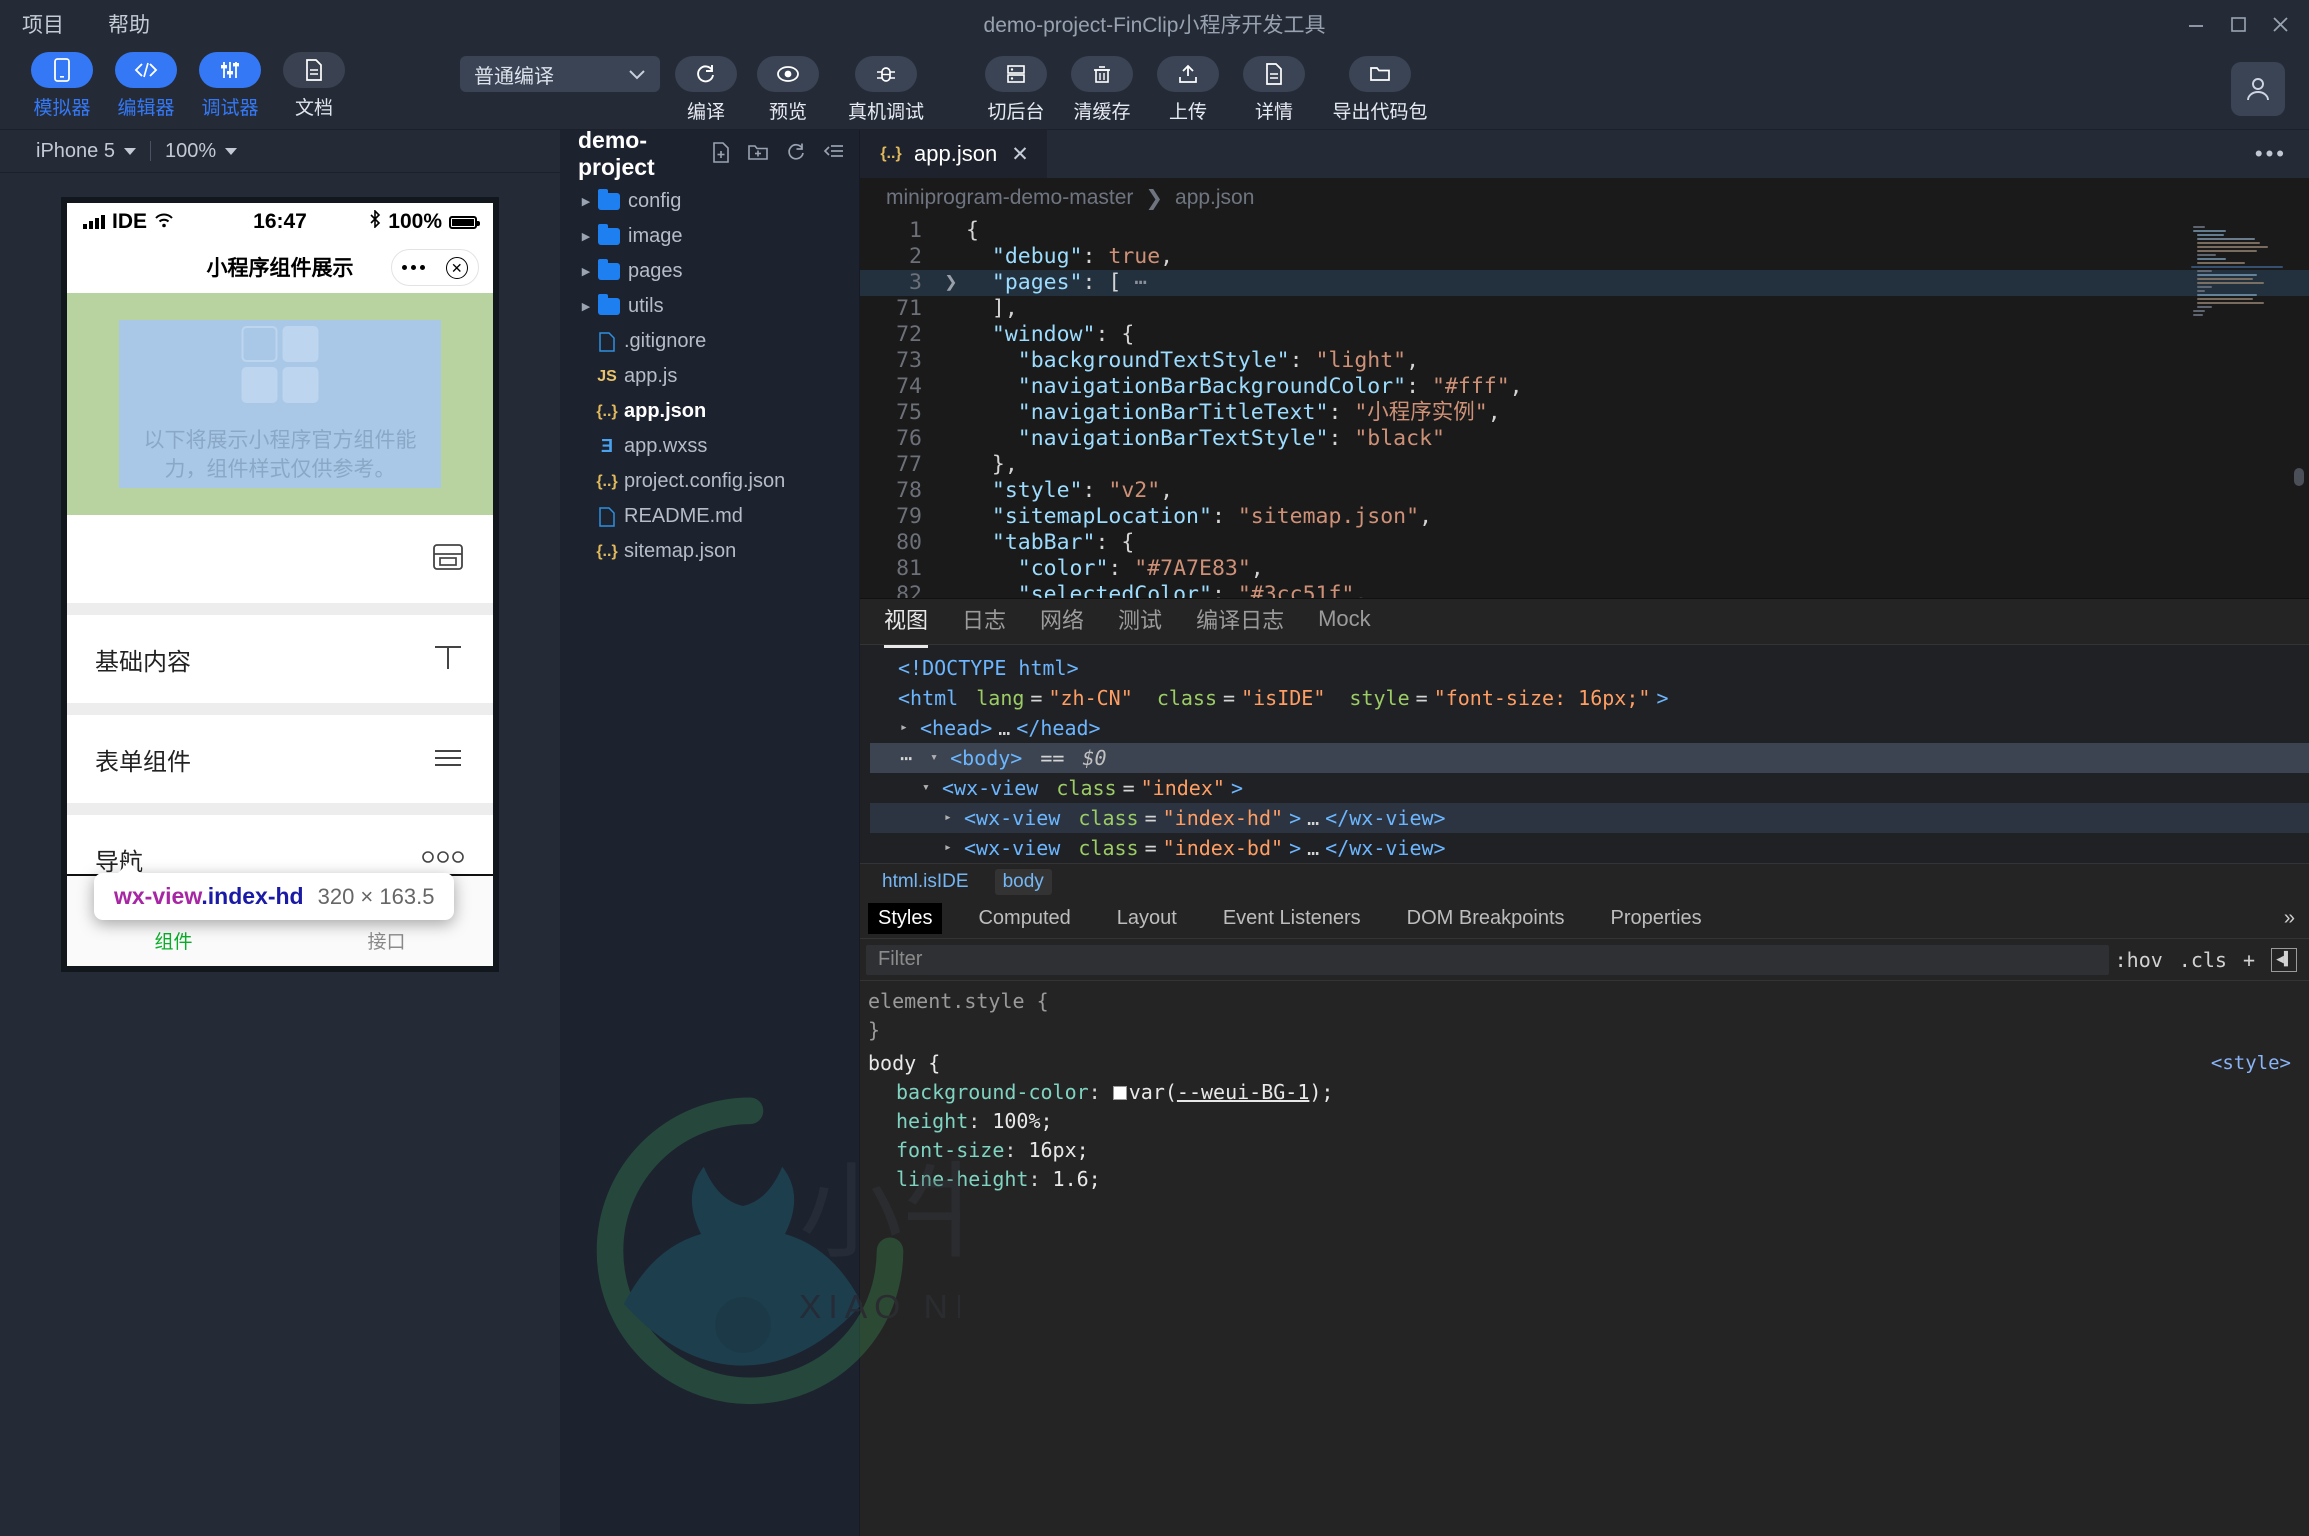 The image size is (2309, 1536). What do you see at coordinates (230, 86) in the screenshot?
I see `mode-debugger: 调试器` at bounding box center [230, 86].